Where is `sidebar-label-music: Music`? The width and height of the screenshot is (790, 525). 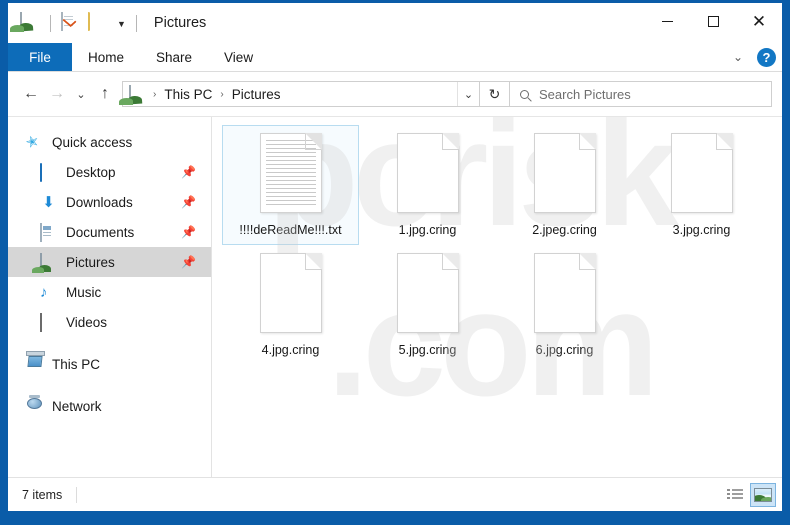
sidebar-label-music: Music is located at coordinates (84, 292).